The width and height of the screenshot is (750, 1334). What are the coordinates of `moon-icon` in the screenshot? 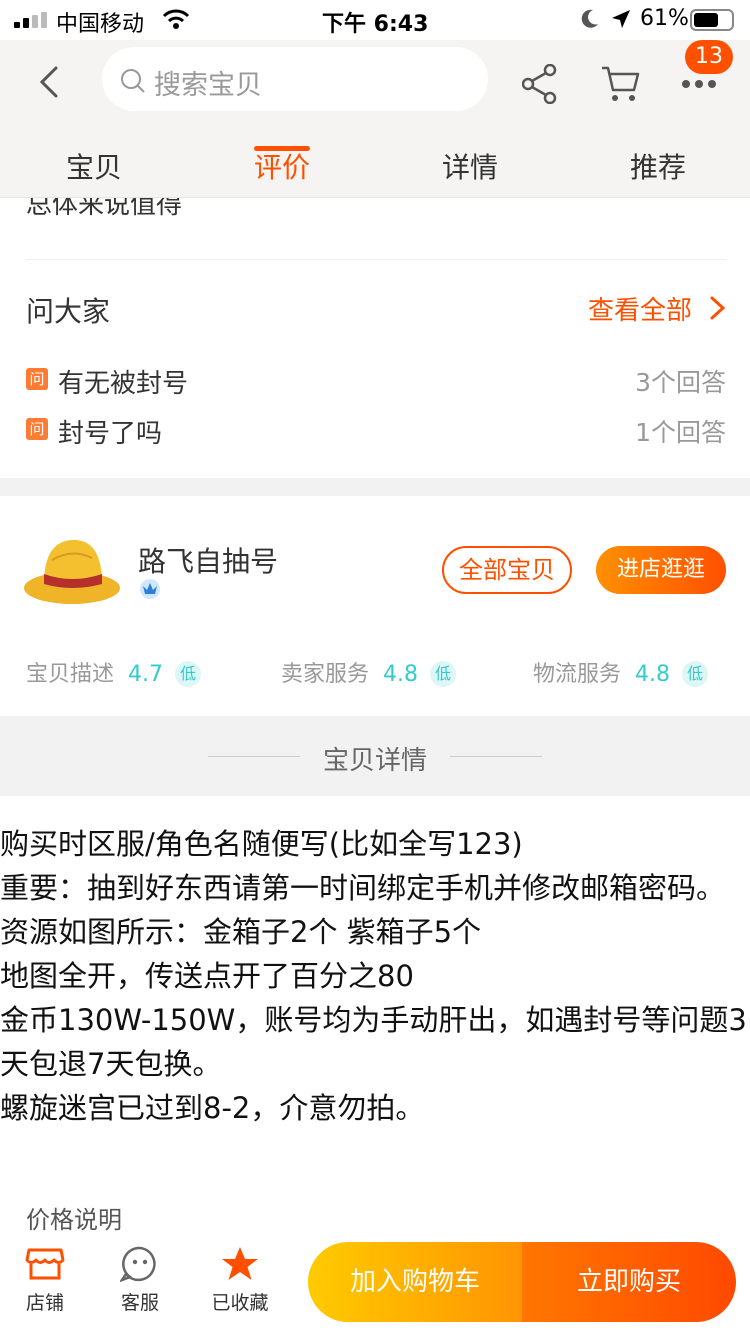 It's located at (590, 22).